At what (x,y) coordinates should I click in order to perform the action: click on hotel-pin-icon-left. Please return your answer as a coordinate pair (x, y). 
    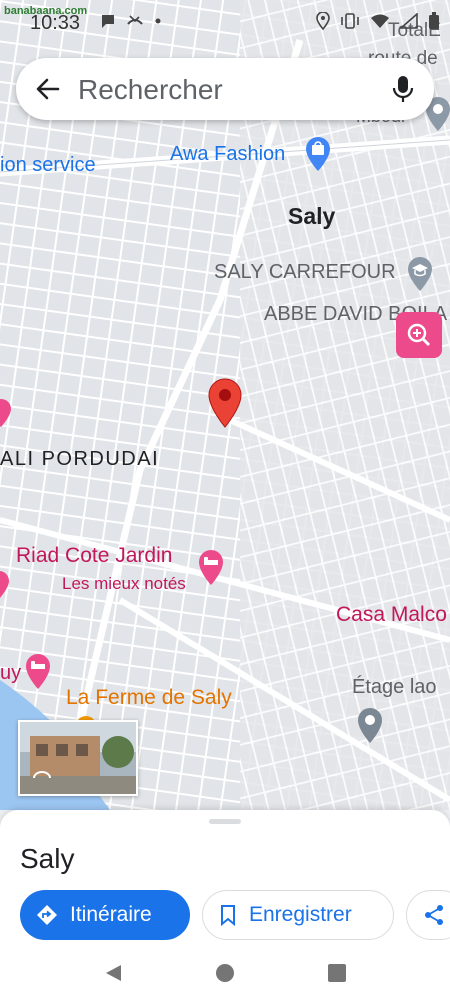
    Looking at the image, I should click on (5, 585).